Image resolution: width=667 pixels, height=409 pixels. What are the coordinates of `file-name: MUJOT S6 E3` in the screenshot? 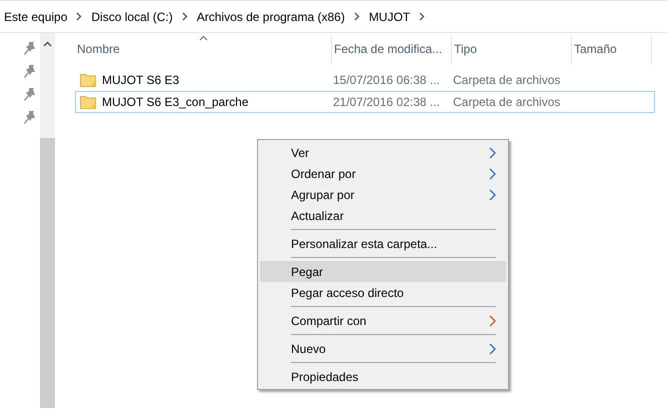 It's located at (141, 80).